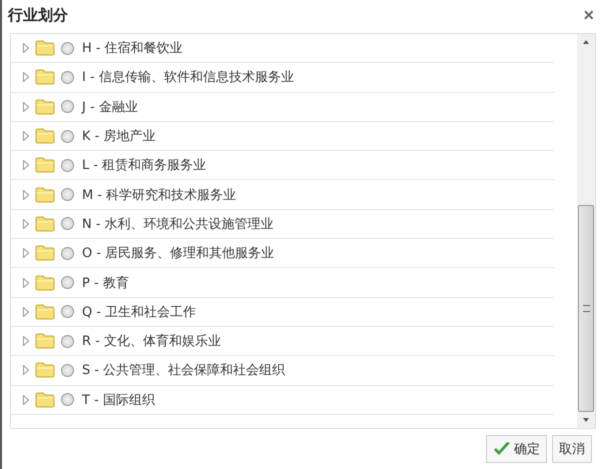  Describe the element at coordinates (118, 400) in the screenshot. I see `item-label: T - 国际组织` at that location.